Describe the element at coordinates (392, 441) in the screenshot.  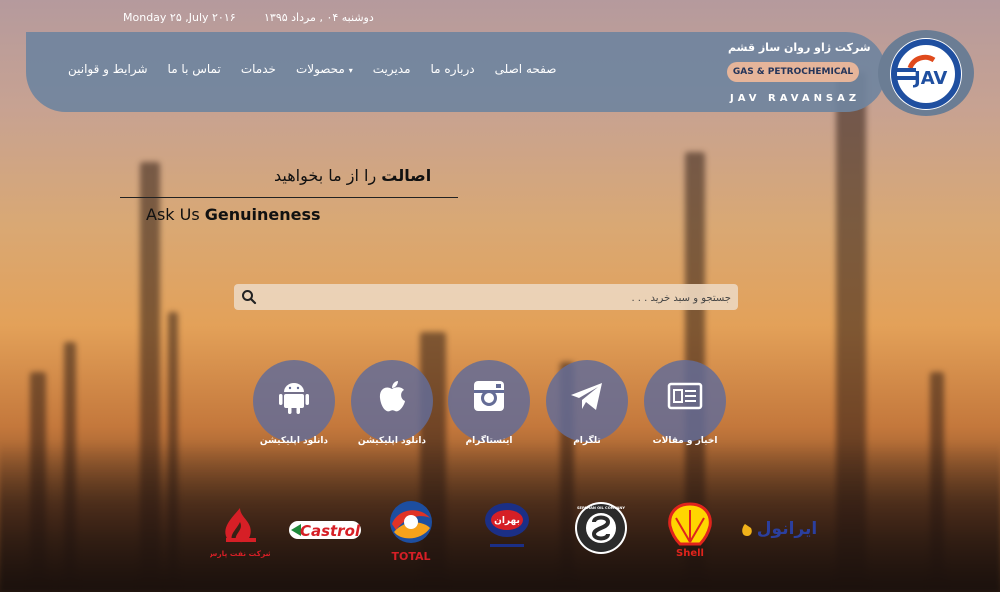
I see `ios-app-label: دانلود اپلیکیشن` at that location.